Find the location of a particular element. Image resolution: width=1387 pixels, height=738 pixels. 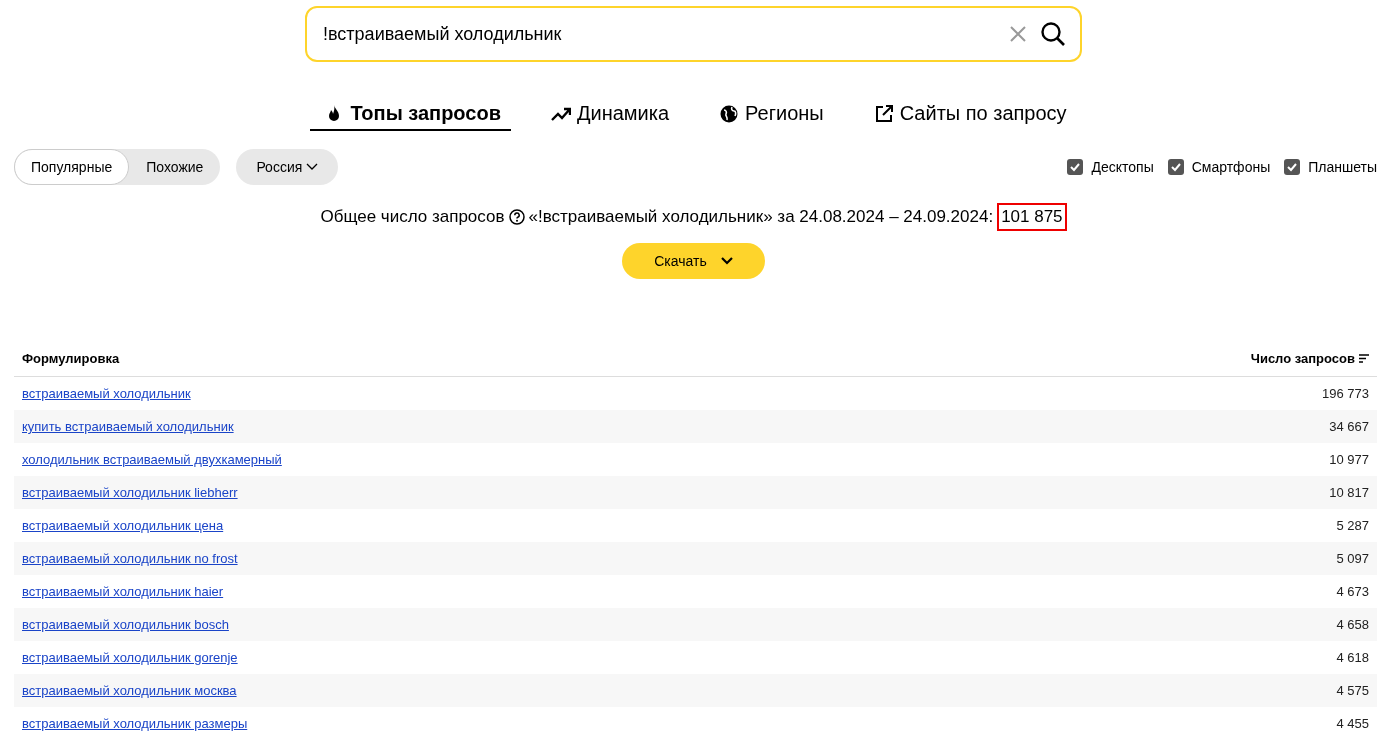

total-count: 101 875 is located at coordinates (1032, 217).